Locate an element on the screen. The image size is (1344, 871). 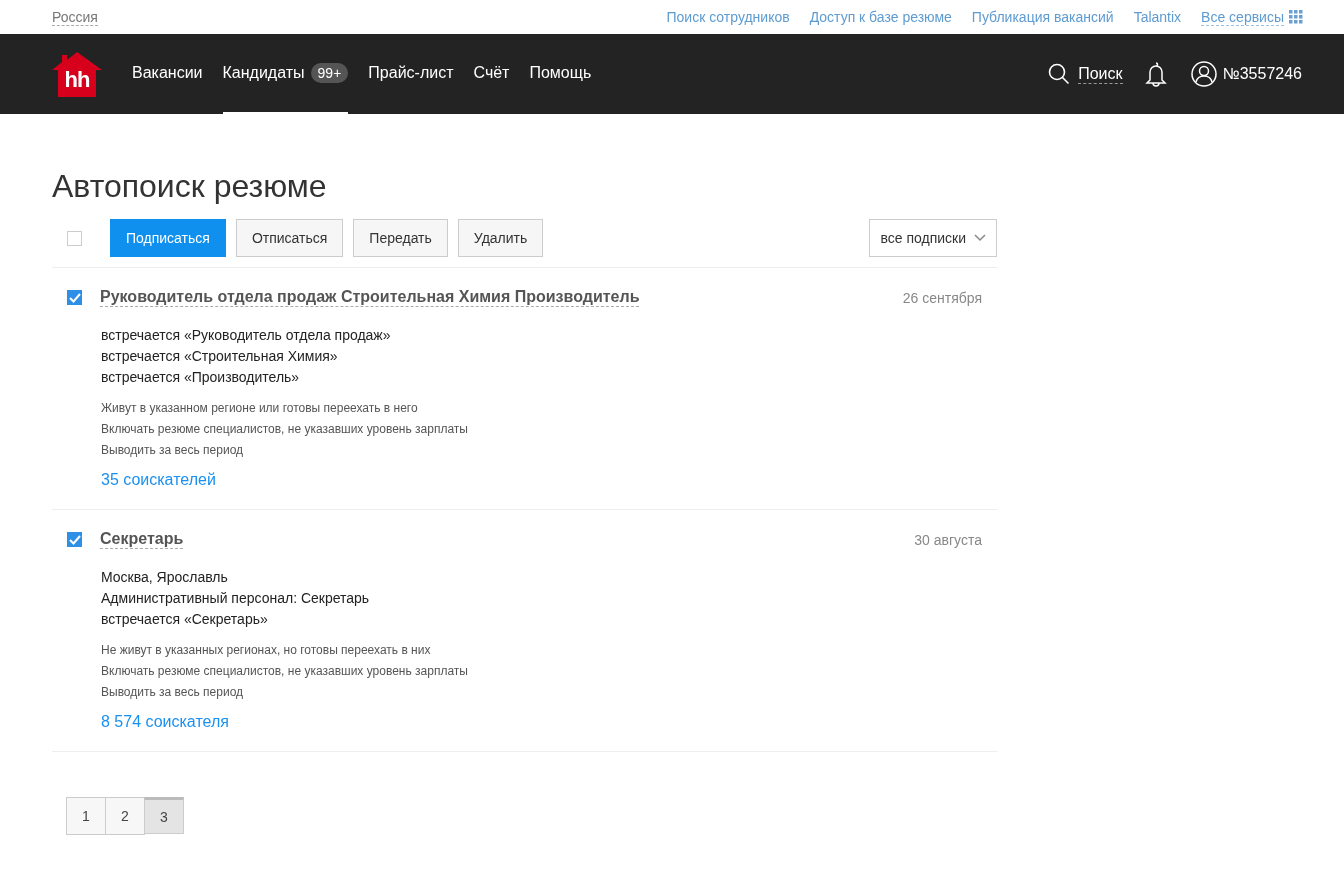
page-link: 1 is located at coordinates (86, 816).